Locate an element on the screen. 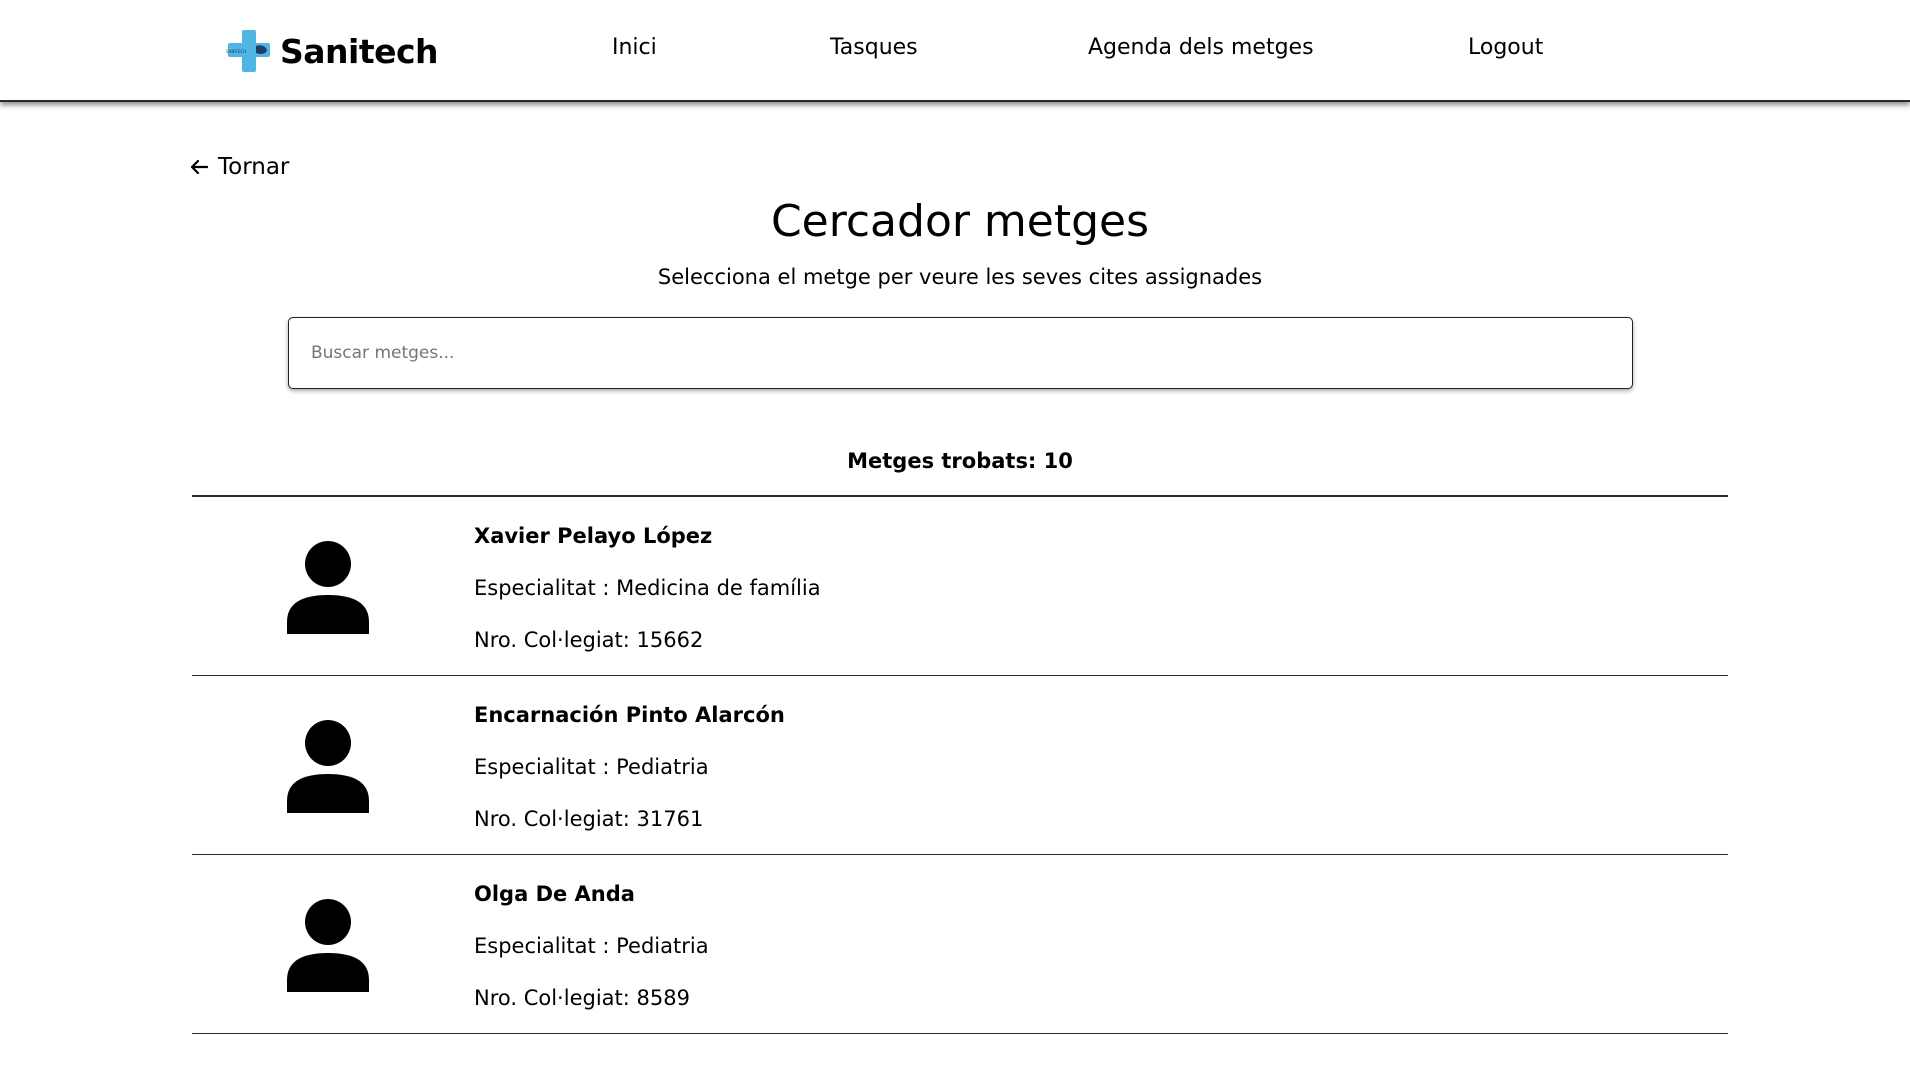 This screenshot has width=1910, height=1079. nav-inici: Inici is located at coordinates (634, 47).